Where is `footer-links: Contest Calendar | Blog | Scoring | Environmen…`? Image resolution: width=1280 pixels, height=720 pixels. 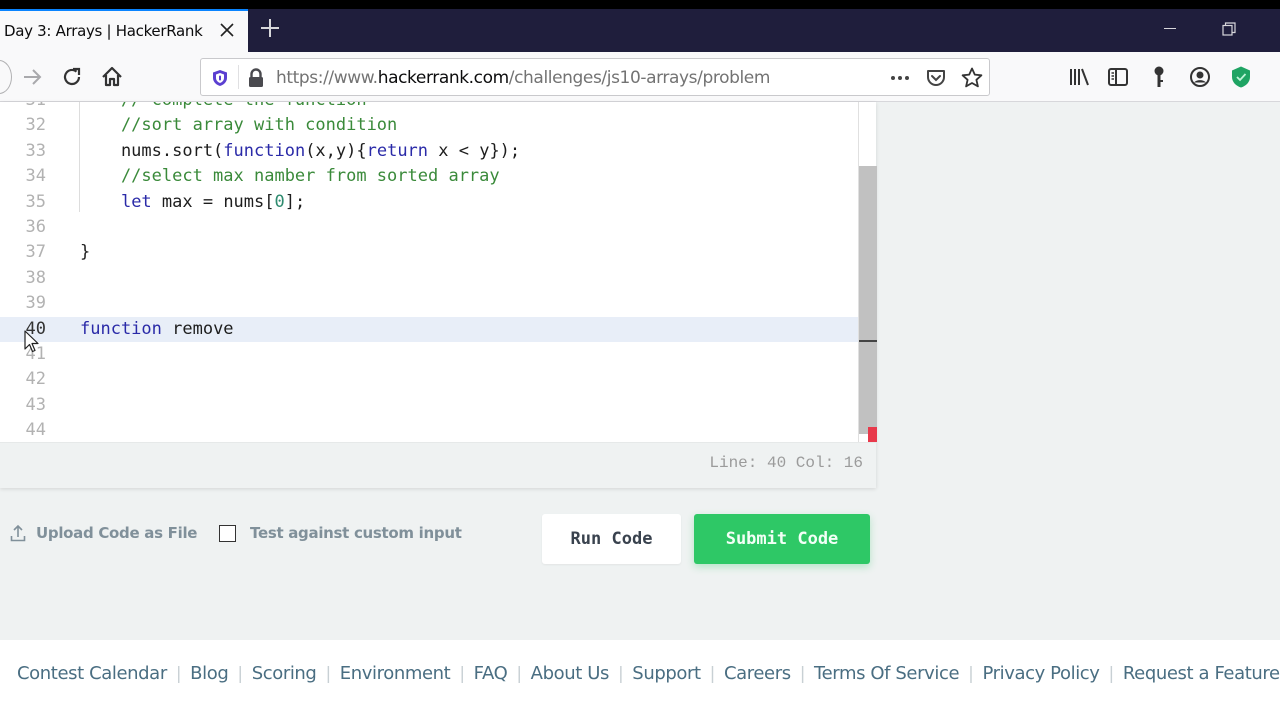 footer-links: Contest Calendar | Blog | Scoring | Environmen… is located at coordinates (648, 673).